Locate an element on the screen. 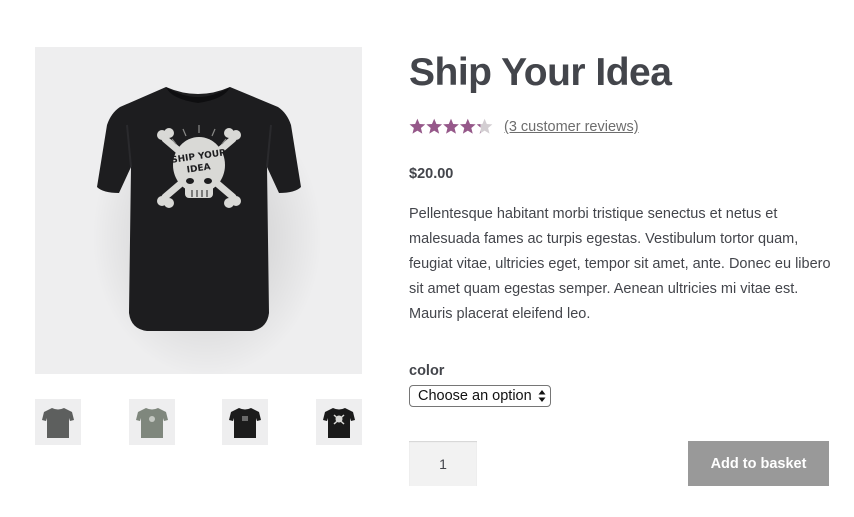  gallery-thumbnails is located at coordinates (198, 422).